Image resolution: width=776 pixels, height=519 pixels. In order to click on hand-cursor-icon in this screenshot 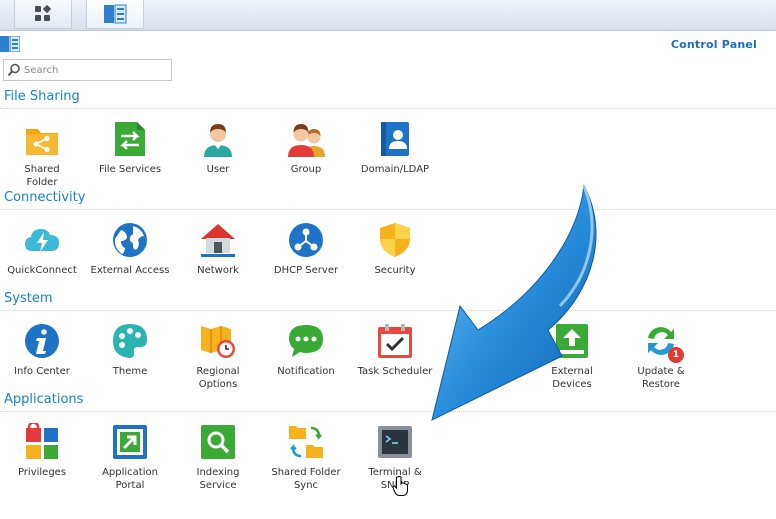, I will do `click(400, 486)`.